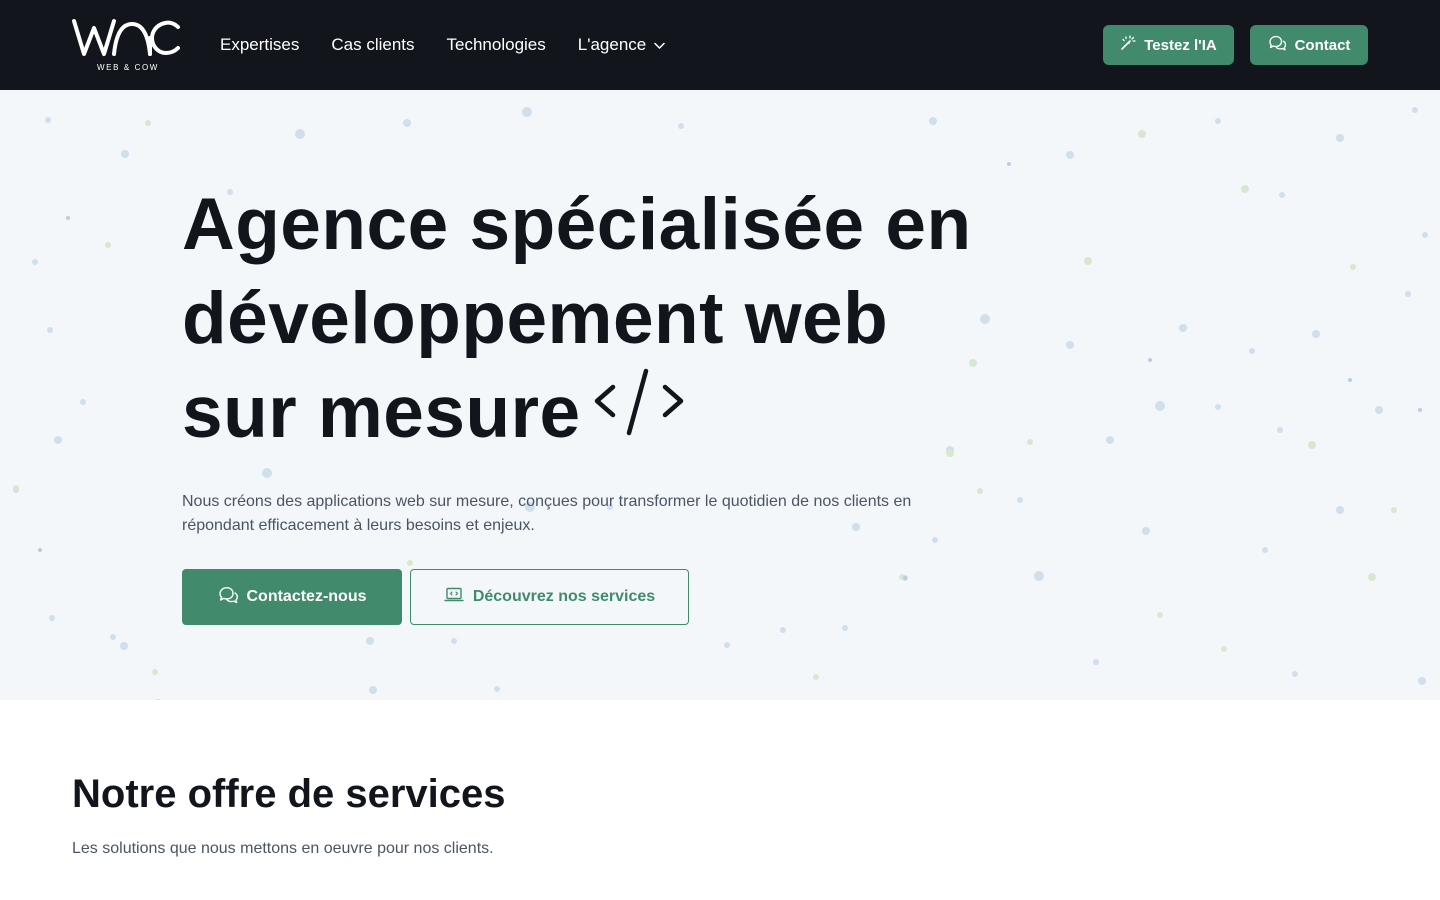 The width and height of the screenshot is (1440, 900). Describe the element at coordinates (659, 45) in the screenshot. I see `chevron-down-icon` at that location.